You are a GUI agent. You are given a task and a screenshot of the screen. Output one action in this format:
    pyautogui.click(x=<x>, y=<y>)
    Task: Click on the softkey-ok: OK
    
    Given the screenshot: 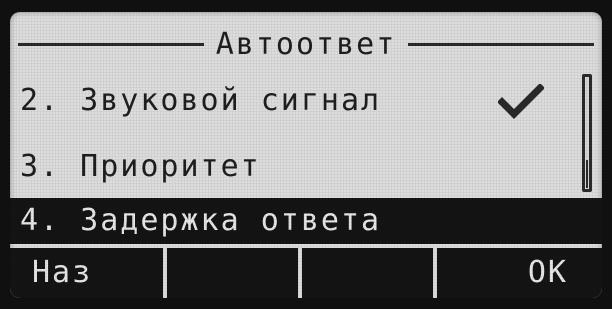 What is the action you would take?
    pyautogui.click(x=519, y=273)
    